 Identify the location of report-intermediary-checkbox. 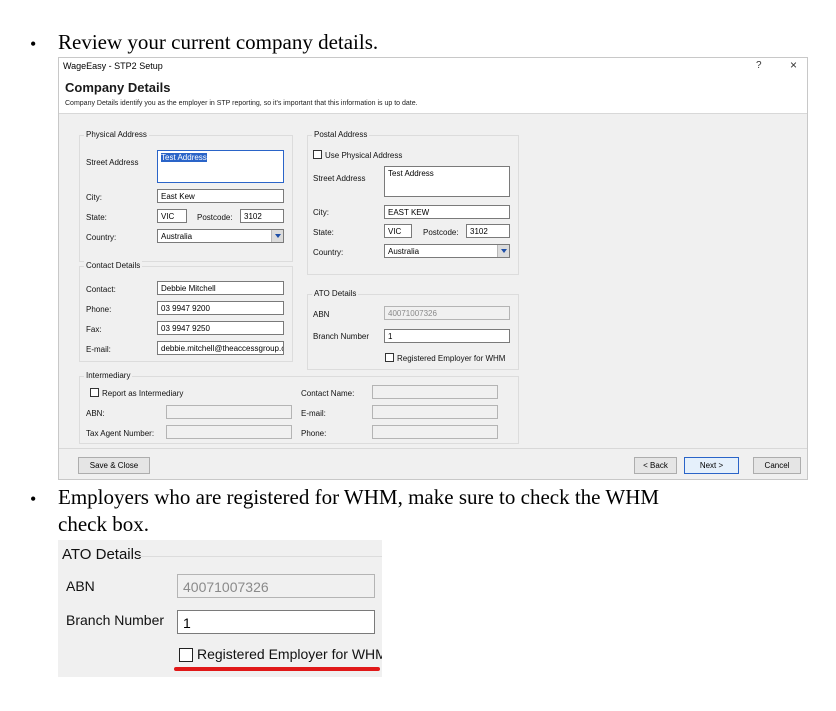
(94, 392).